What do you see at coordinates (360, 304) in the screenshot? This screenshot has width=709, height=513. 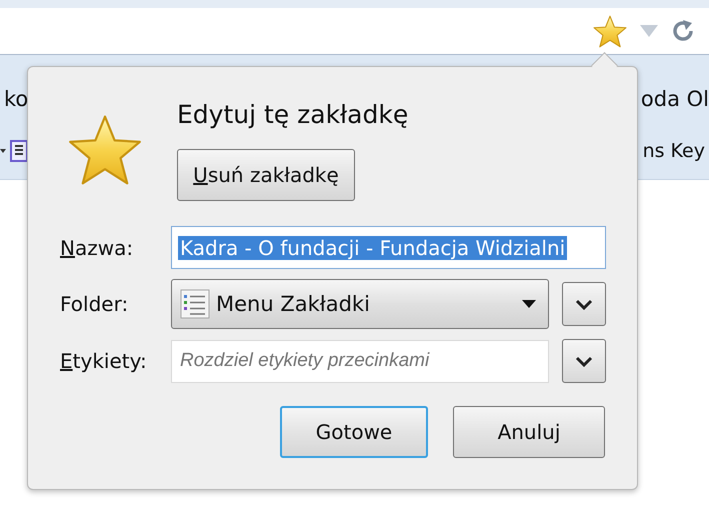 I see `folder-dropdown: Menu Zakładki` at bounding box center [360, 304].